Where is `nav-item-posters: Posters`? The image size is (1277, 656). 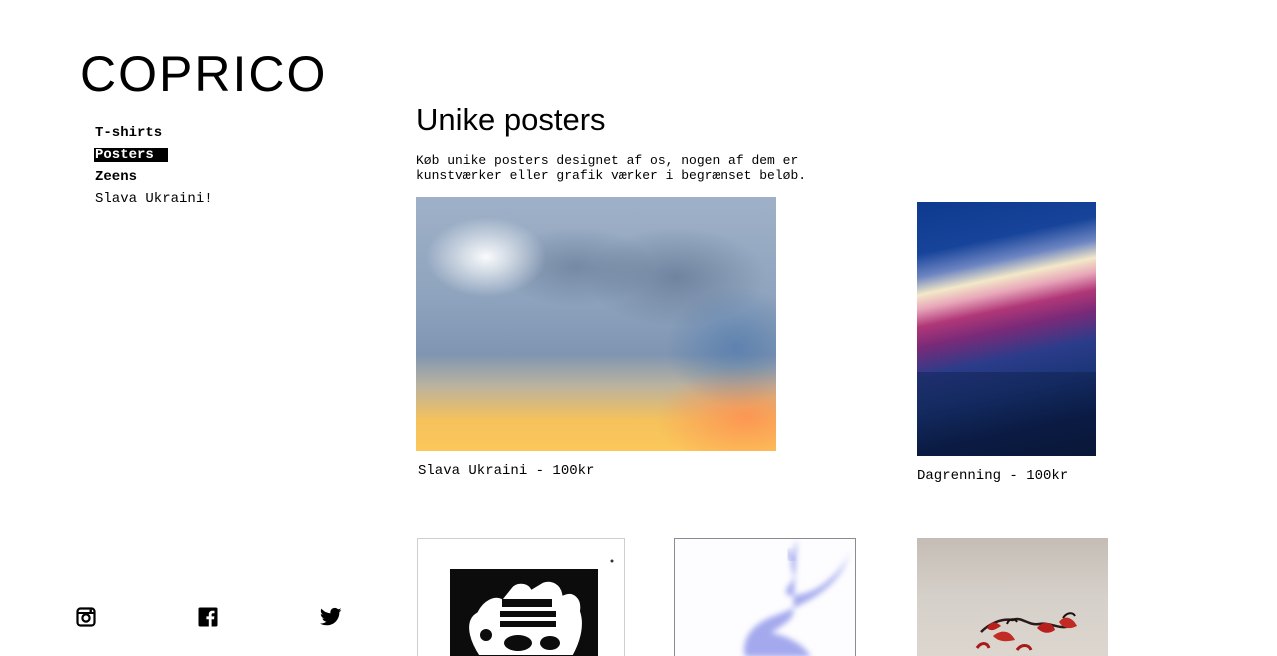
nav-item-posters: Posters is located at coordinates (154, 155).